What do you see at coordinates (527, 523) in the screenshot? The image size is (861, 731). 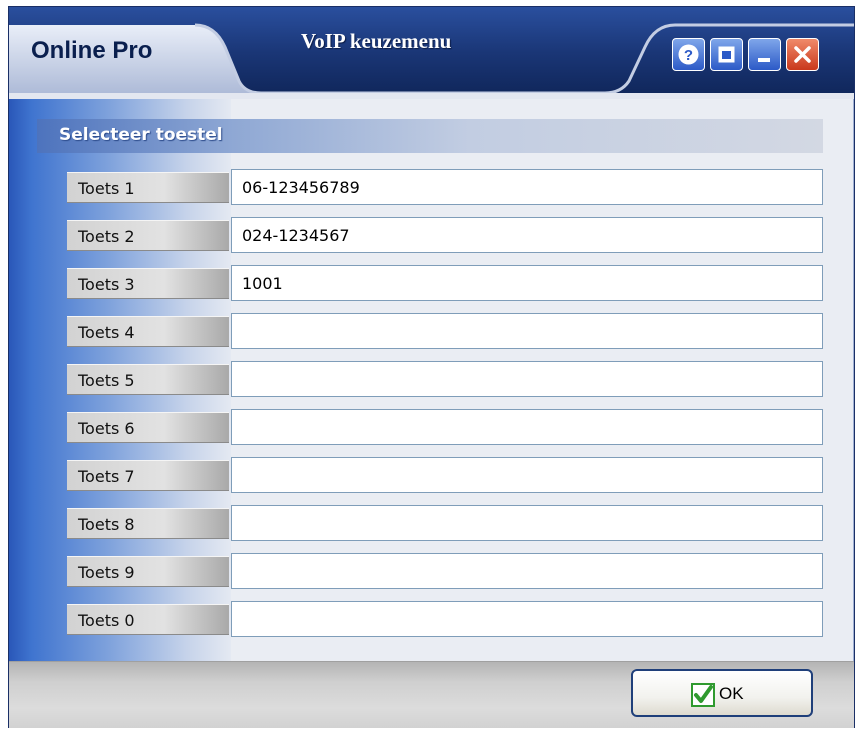 I see `key-8-input` at bounding box center [527, 523].